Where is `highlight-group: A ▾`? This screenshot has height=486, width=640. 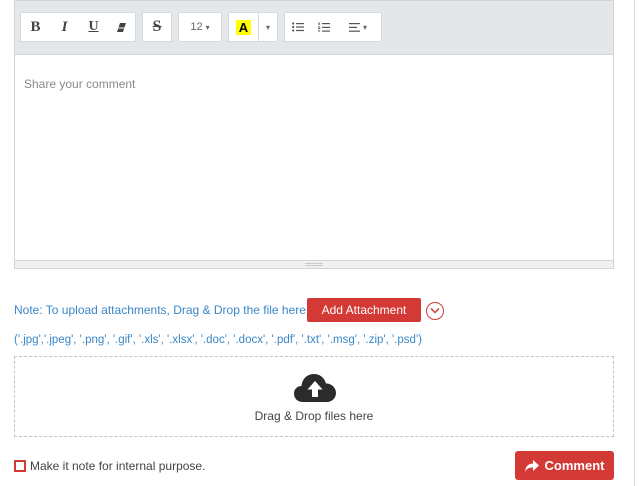
highlight-group: A ▾ is located at coordinates (253, 27).